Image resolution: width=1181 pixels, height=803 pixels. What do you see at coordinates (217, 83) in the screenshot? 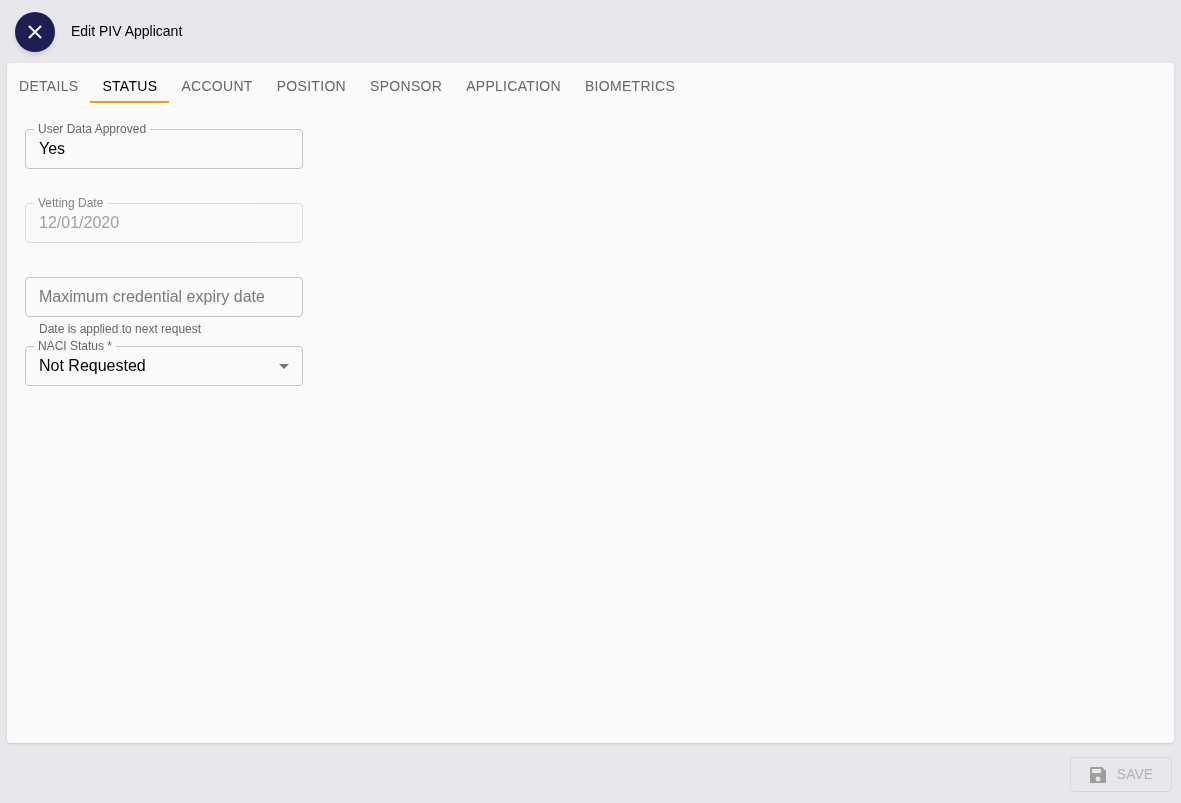
I see `tab: ACCOUNT` at bounding box center [217, 83].